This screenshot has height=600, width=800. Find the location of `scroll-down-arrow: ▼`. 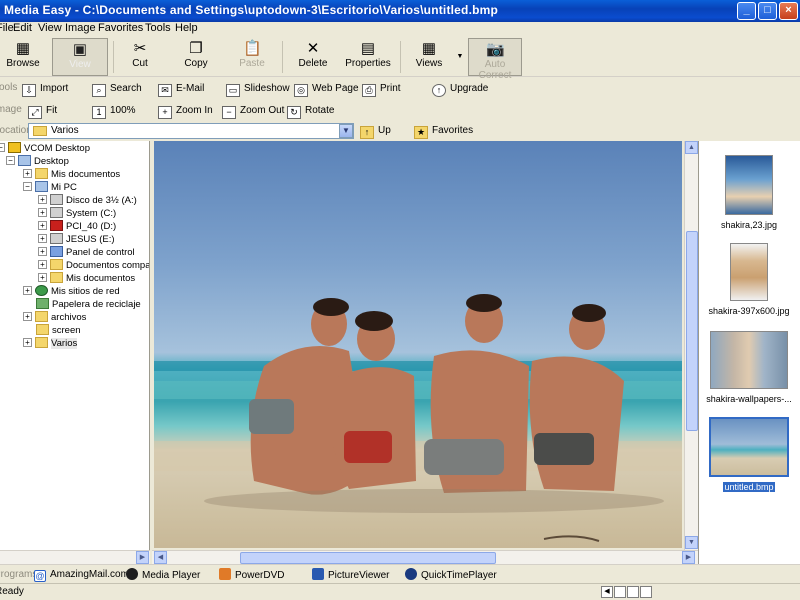

scroll-down-arrow: ▼ is located at coordinates (691, 542).